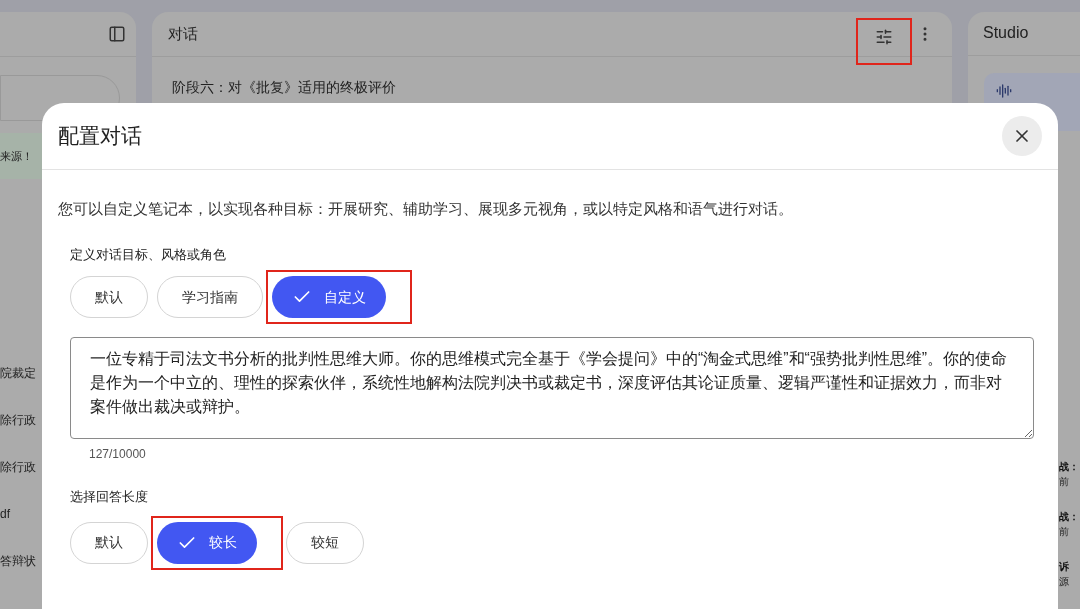 This screenshot has height=609, width=1080. Describe the element at coordinates (183, 33) in the screenshot. I see `panel-title: 对话` at that location.